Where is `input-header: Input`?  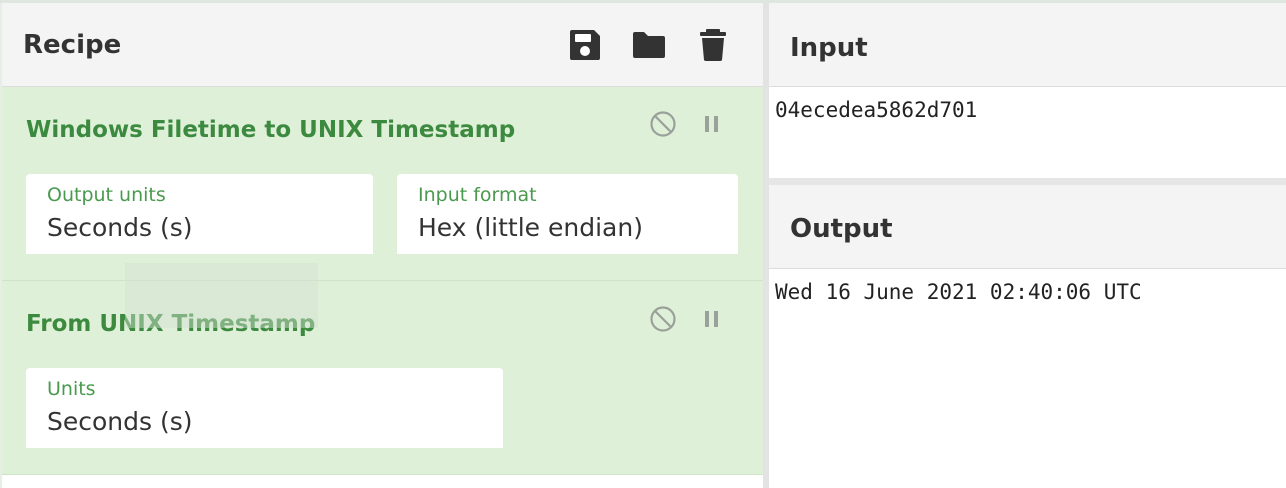 input-header: Input is located at coordinates (1027, 45).